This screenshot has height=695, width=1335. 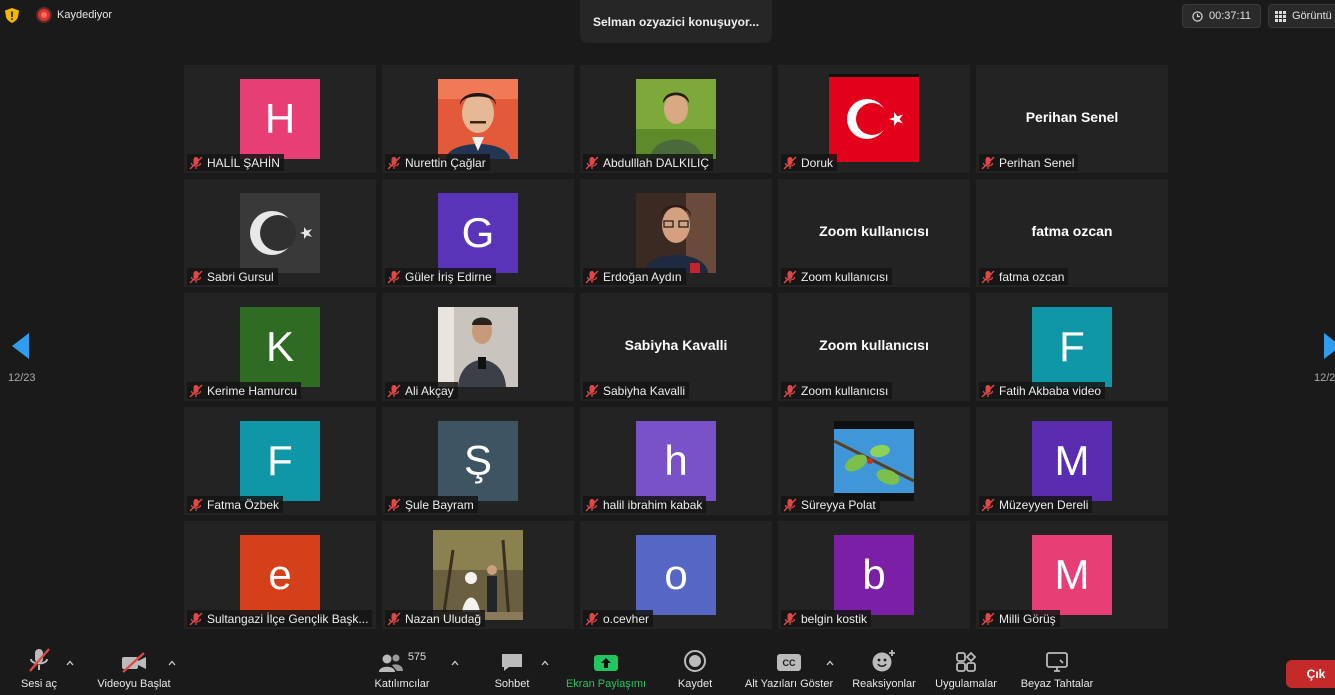 I want to click on captions-options-chevron-icon, so click(x=830, y=663).